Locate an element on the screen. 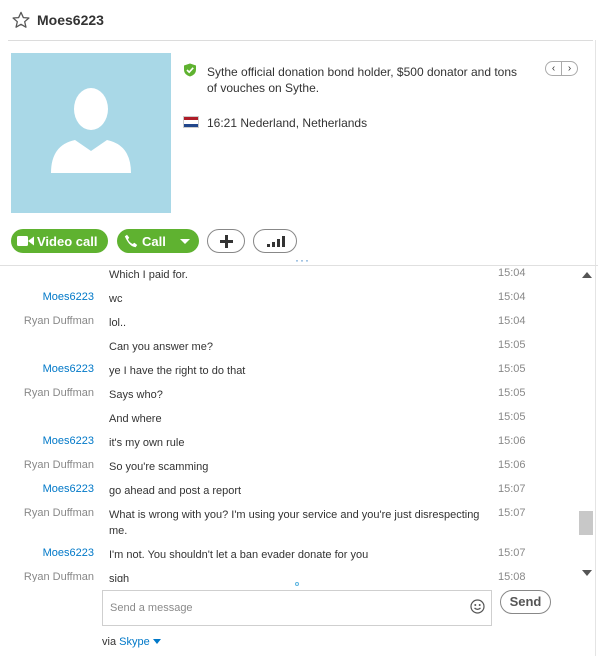 Image resolution: width=598 pixels, height=656 pixels. message-text: wc is located at coordinates (116, 299).